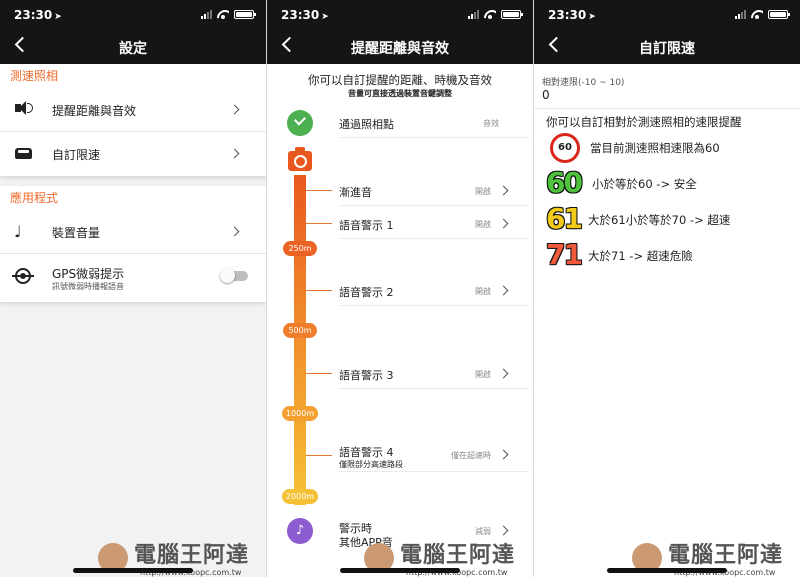 The image size is (800, 577). I want to click on row-label: 提醒距離與音效, so click(94, 111).